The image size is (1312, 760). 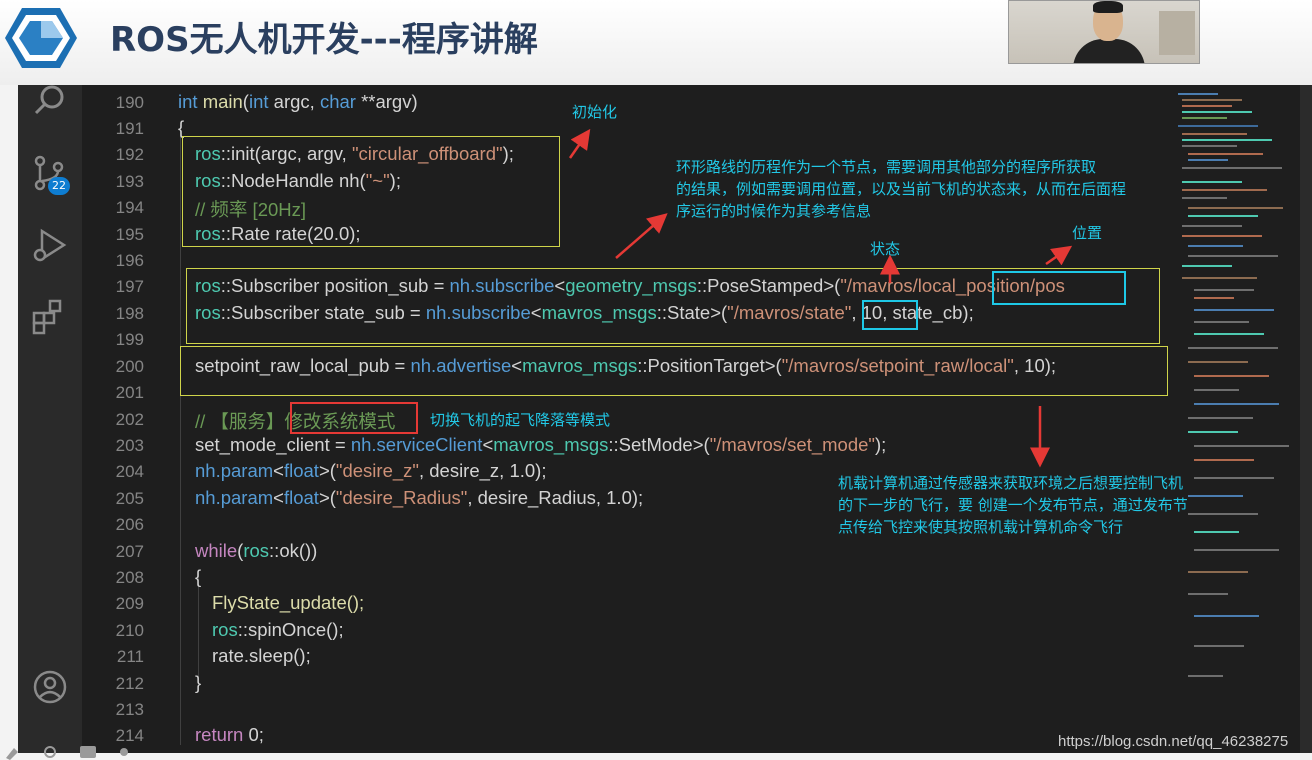 I want to click on code-line-209: FlyState_update();, so click(x=288, y=602).